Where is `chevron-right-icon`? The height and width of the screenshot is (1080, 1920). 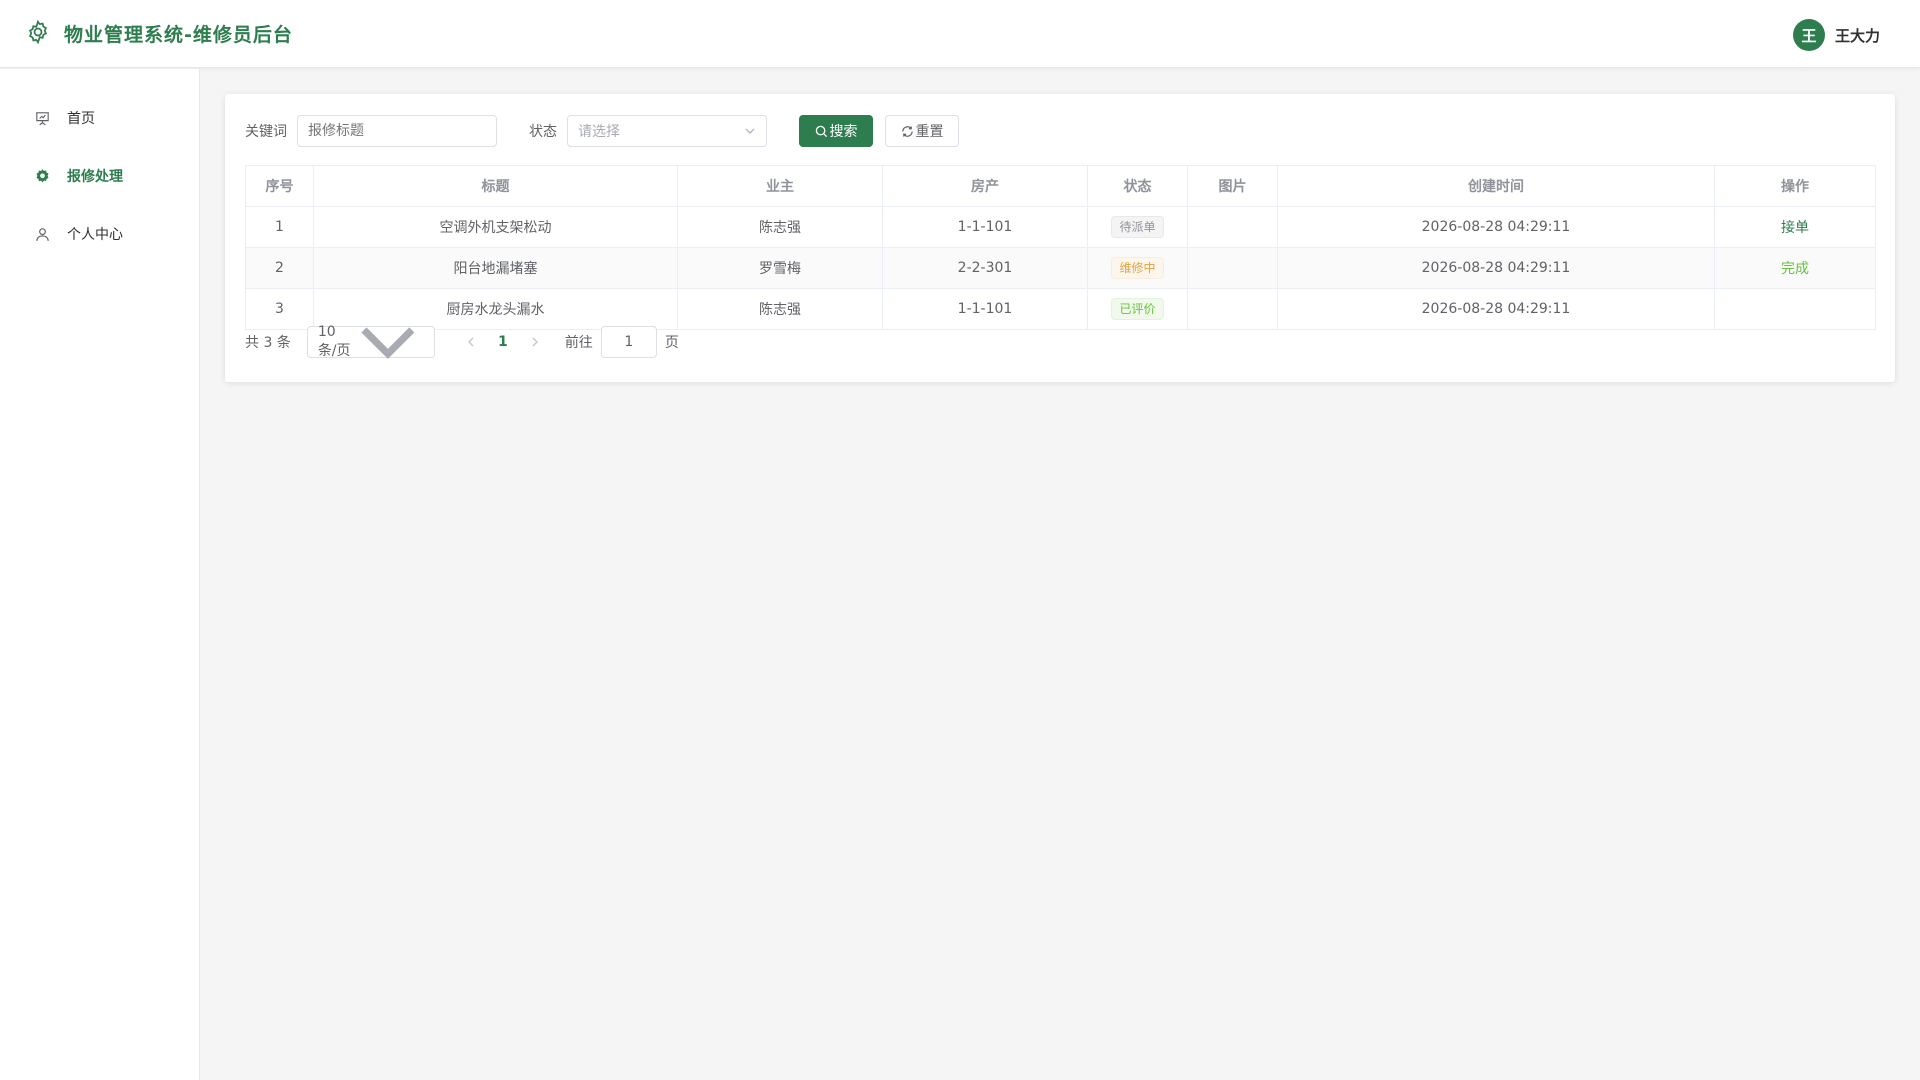 chevron-right-icon is located at coordinates (535, 342).